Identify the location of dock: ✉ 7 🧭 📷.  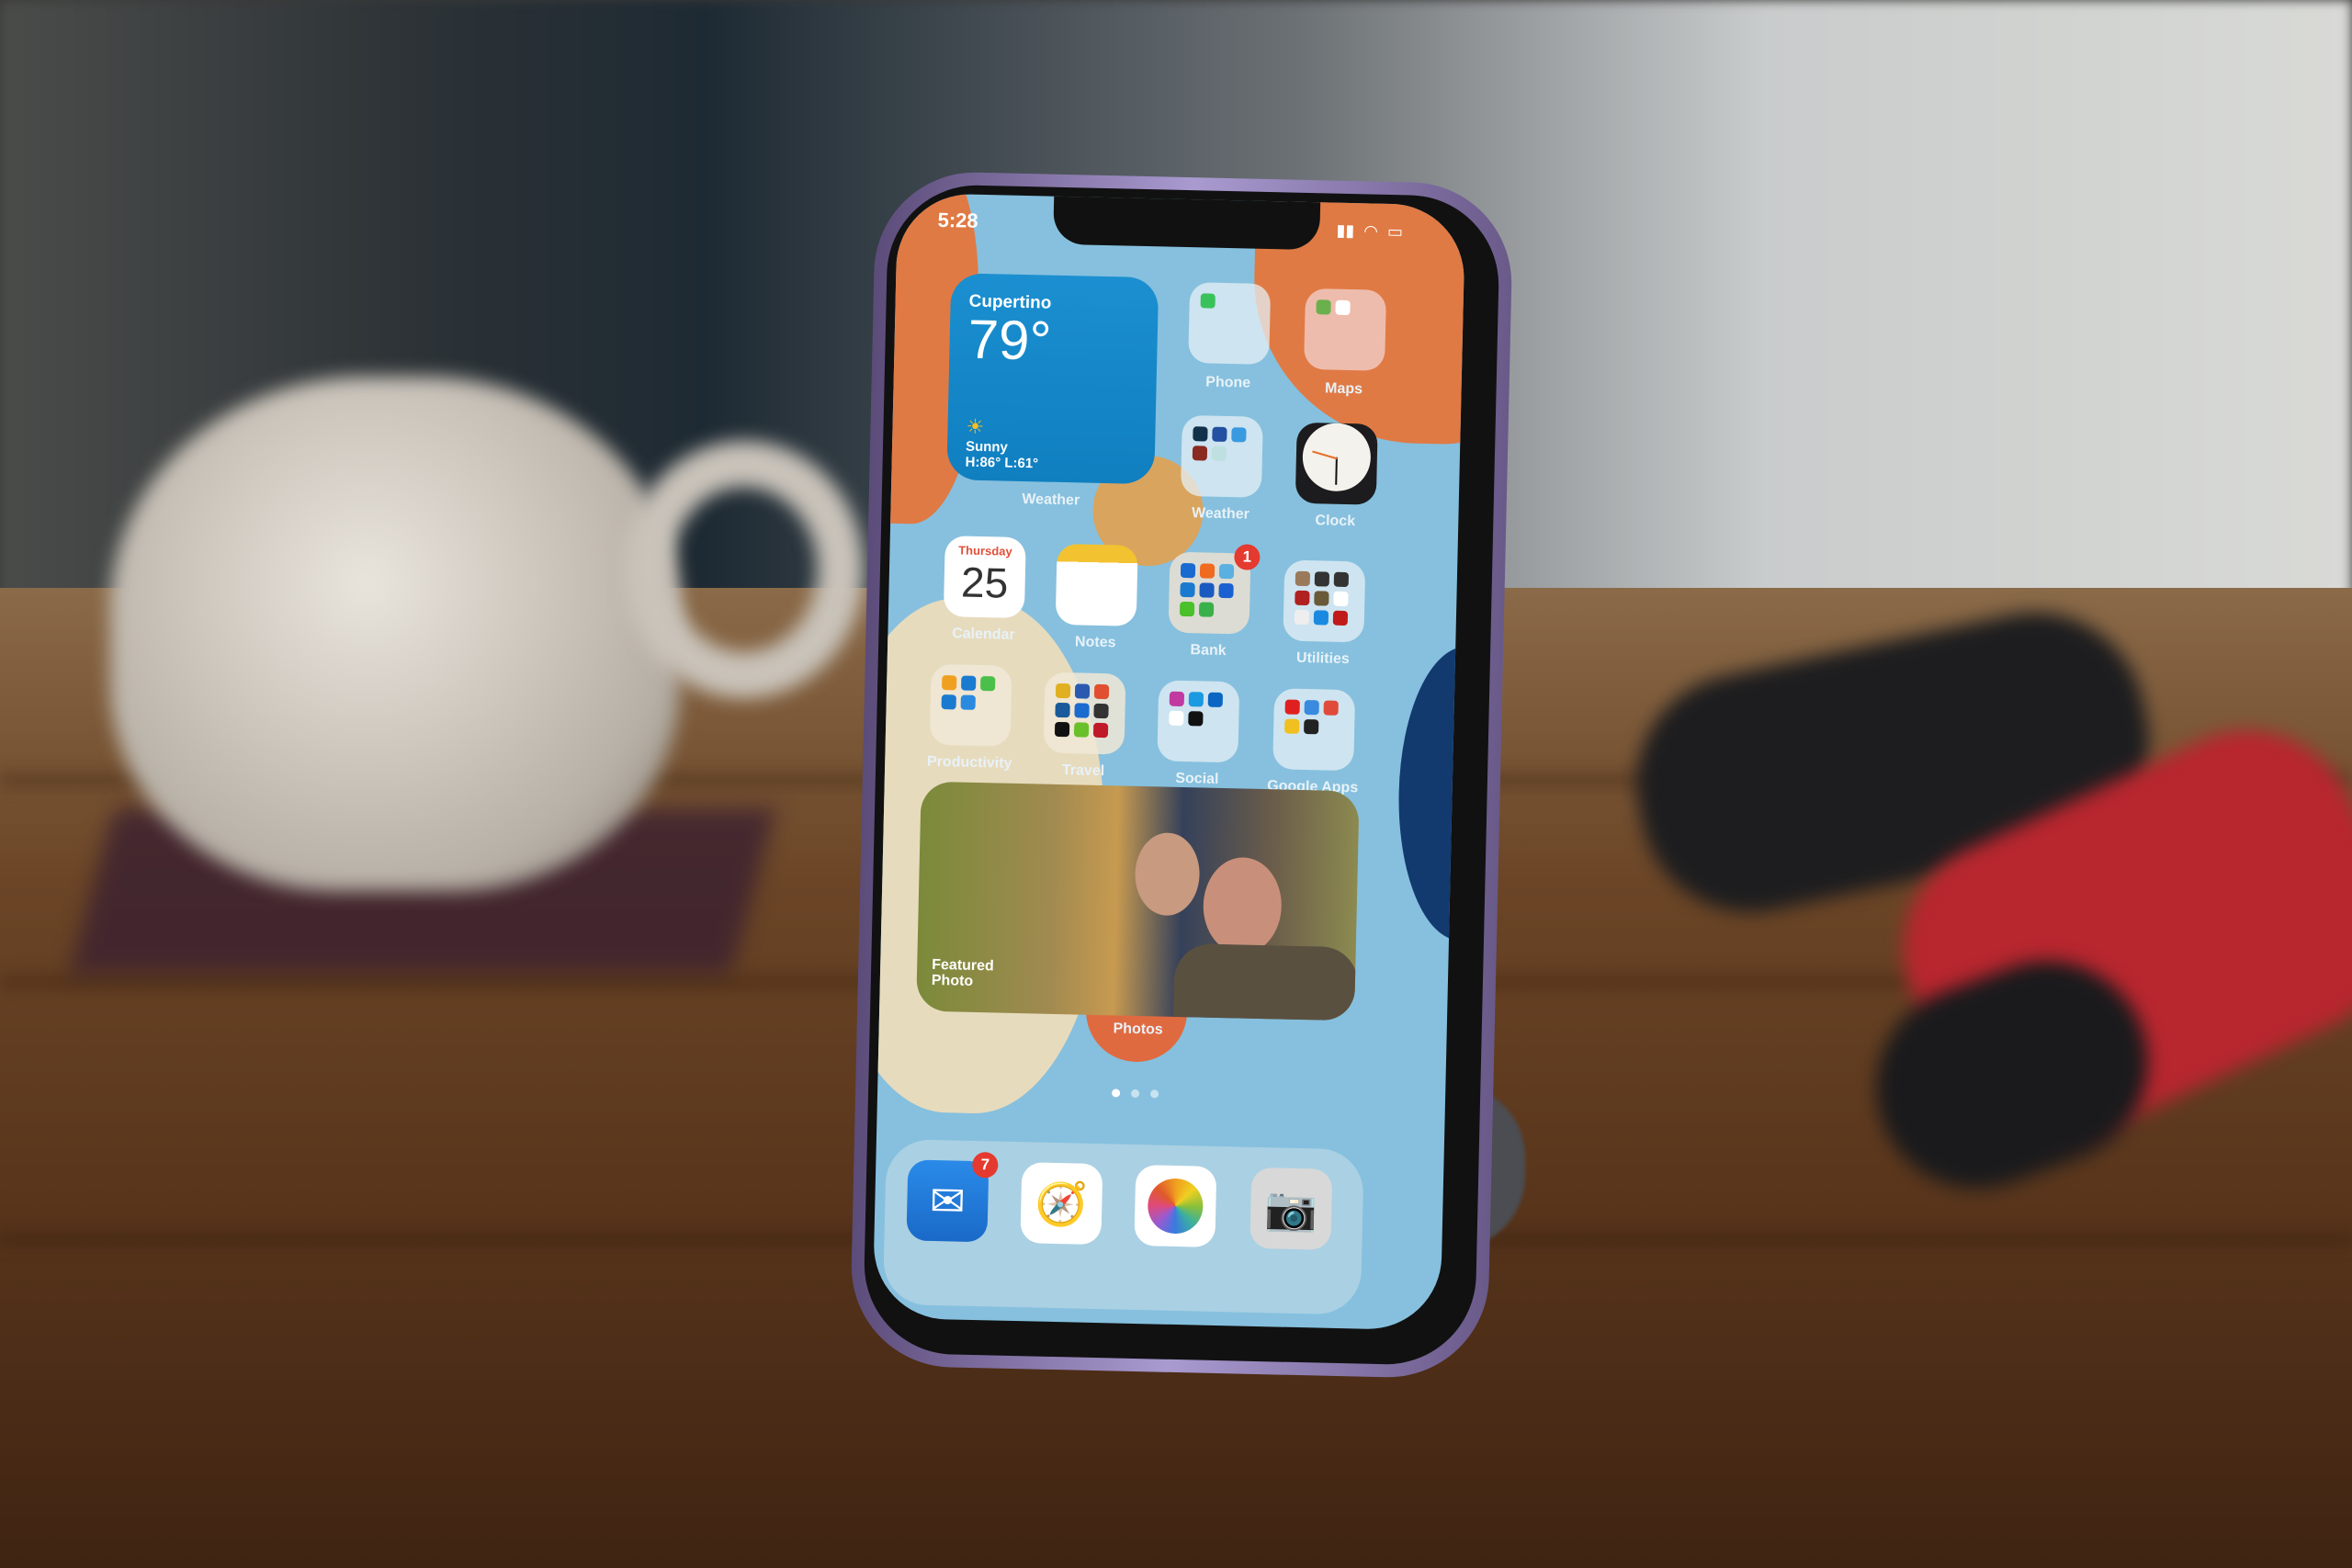
(1123, 1227).